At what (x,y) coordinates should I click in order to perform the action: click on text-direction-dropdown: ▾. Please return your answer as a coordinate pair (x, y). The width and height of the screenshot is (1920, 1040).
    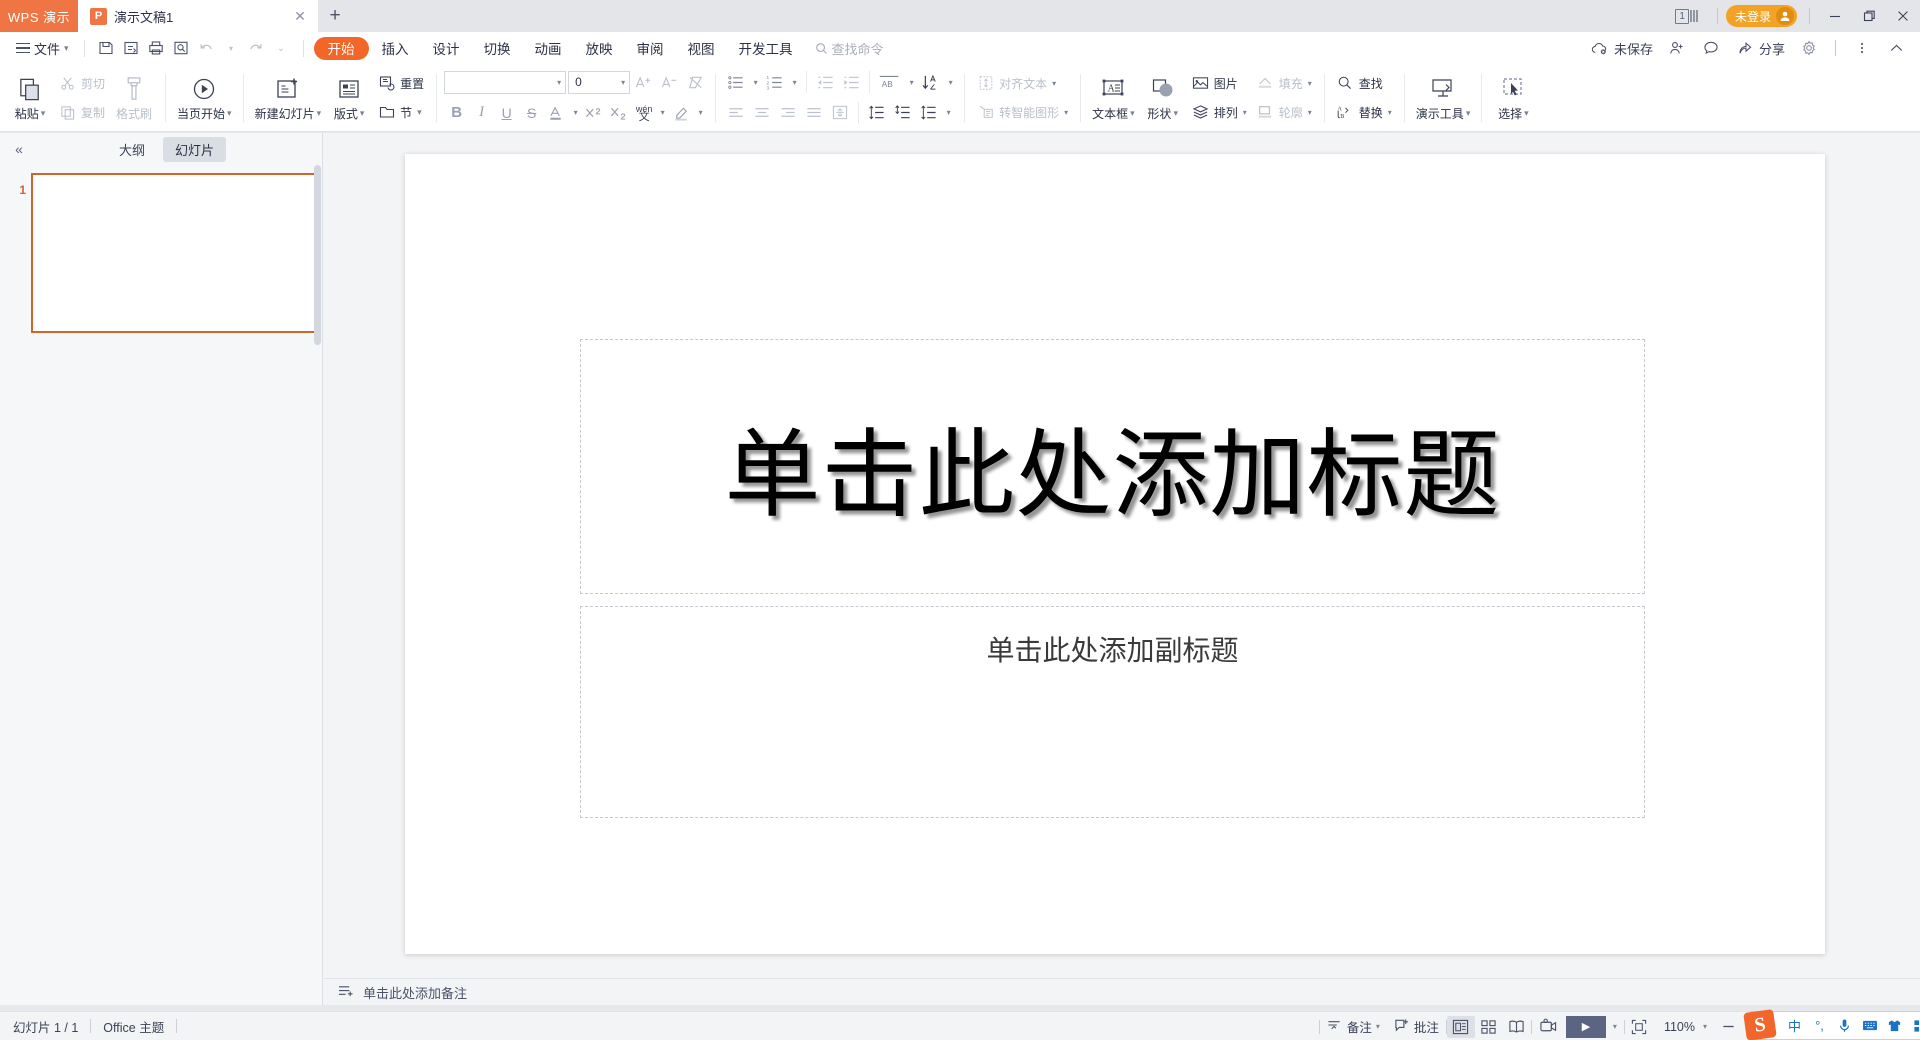
    Looking at the image, I should click on (911, 82).